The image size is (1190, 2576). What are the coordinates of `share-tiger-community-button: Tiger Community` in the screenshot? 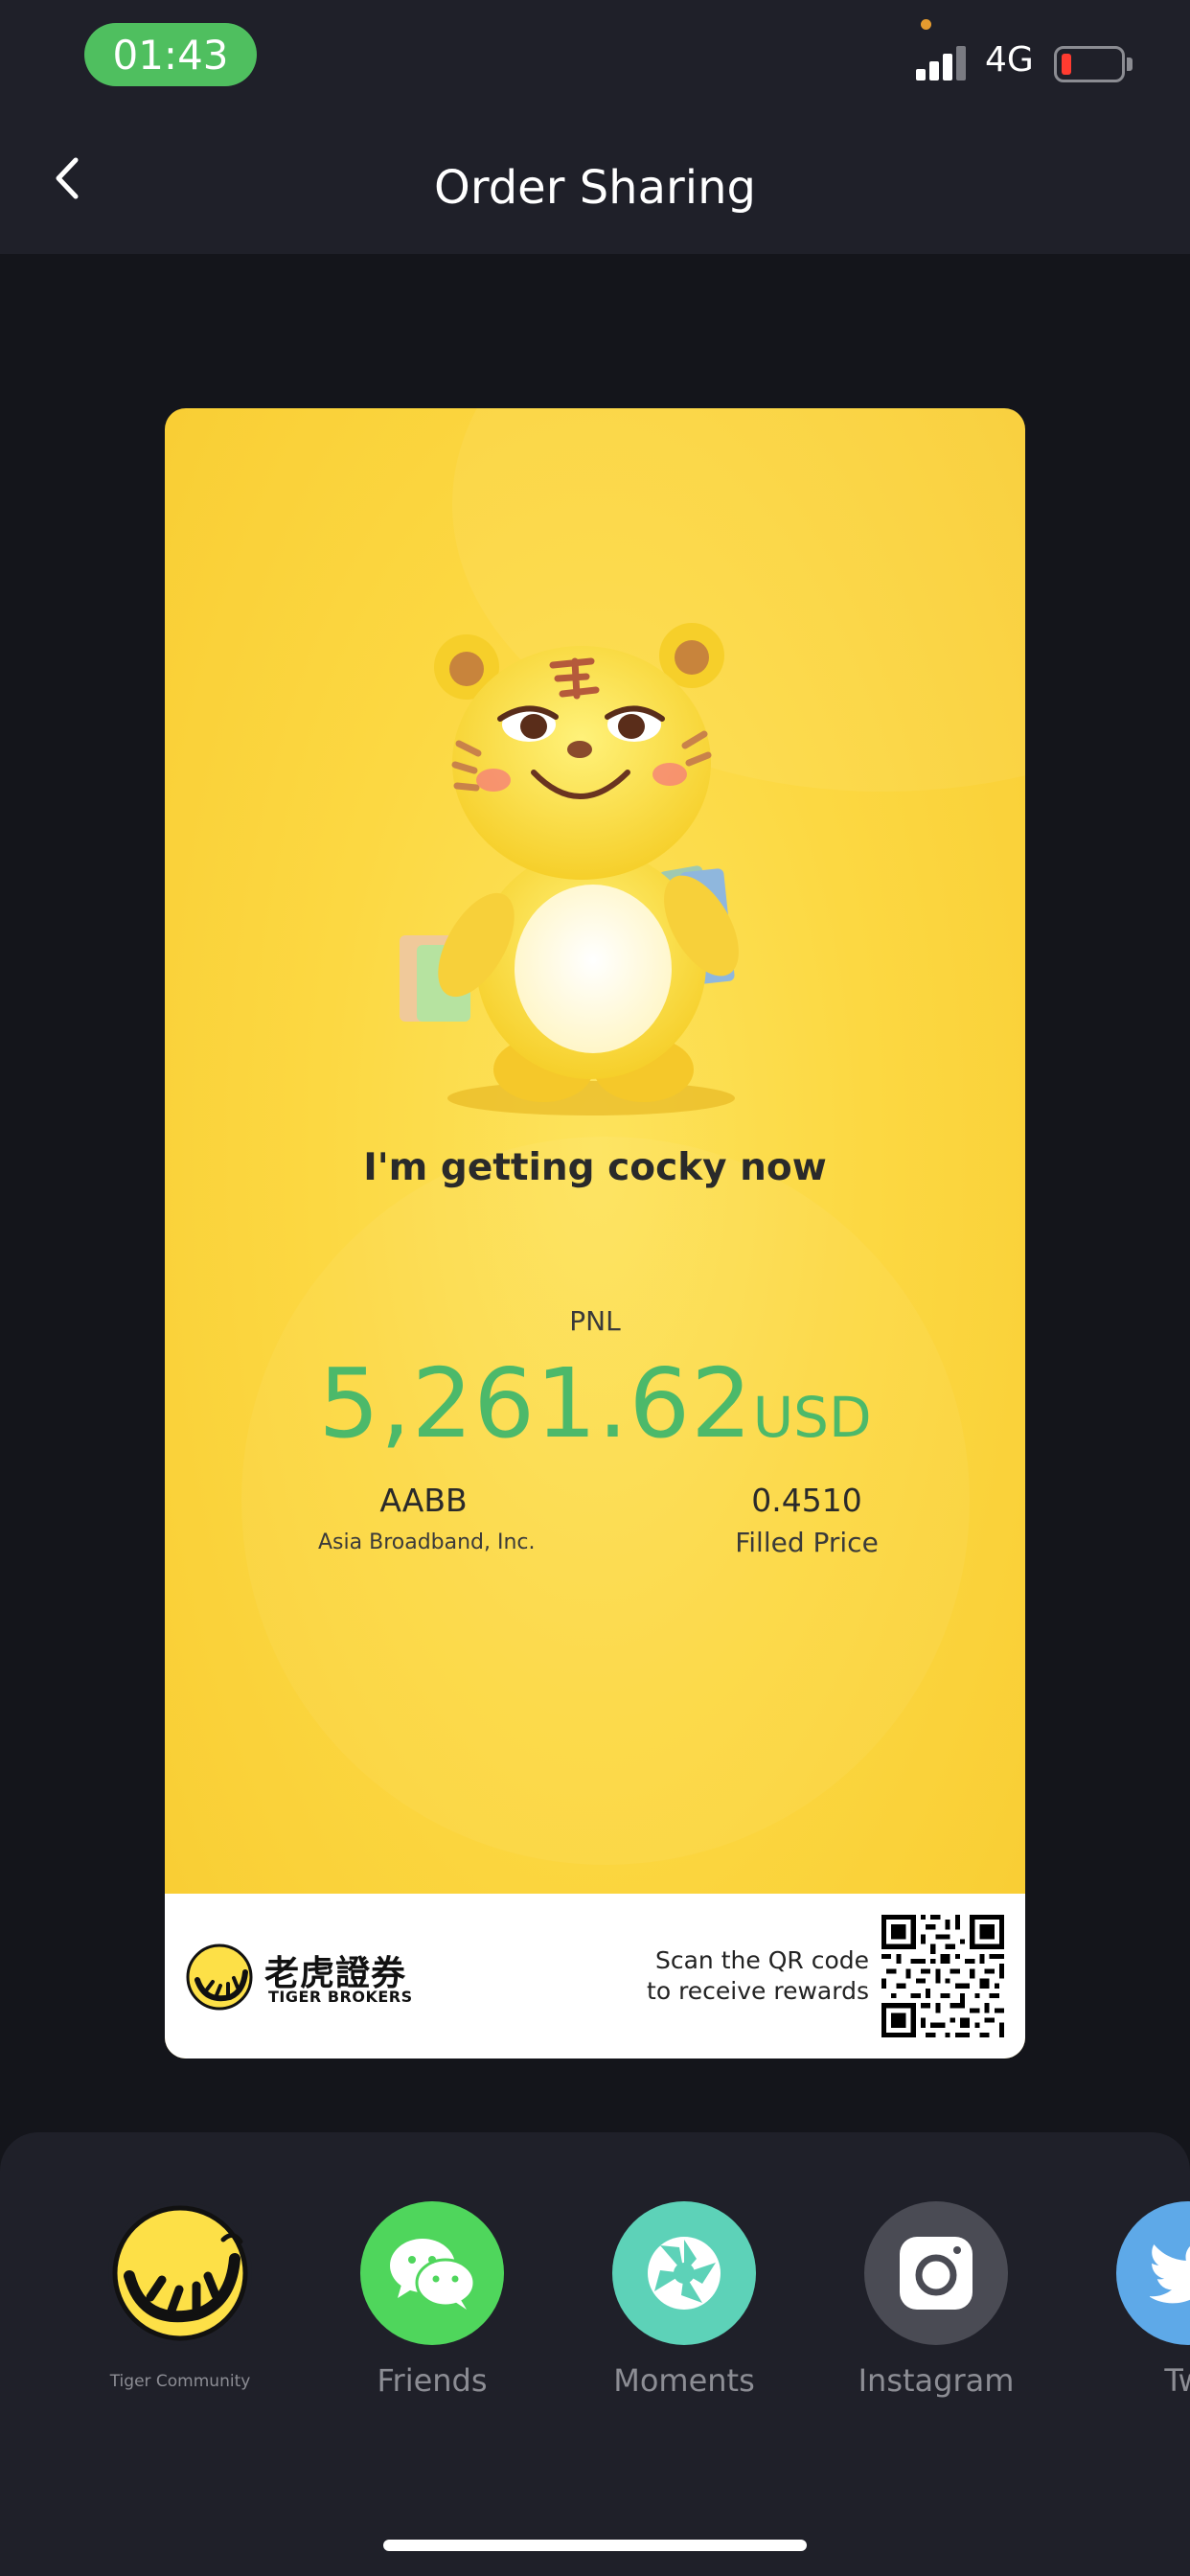 It's located at (180, 2306).